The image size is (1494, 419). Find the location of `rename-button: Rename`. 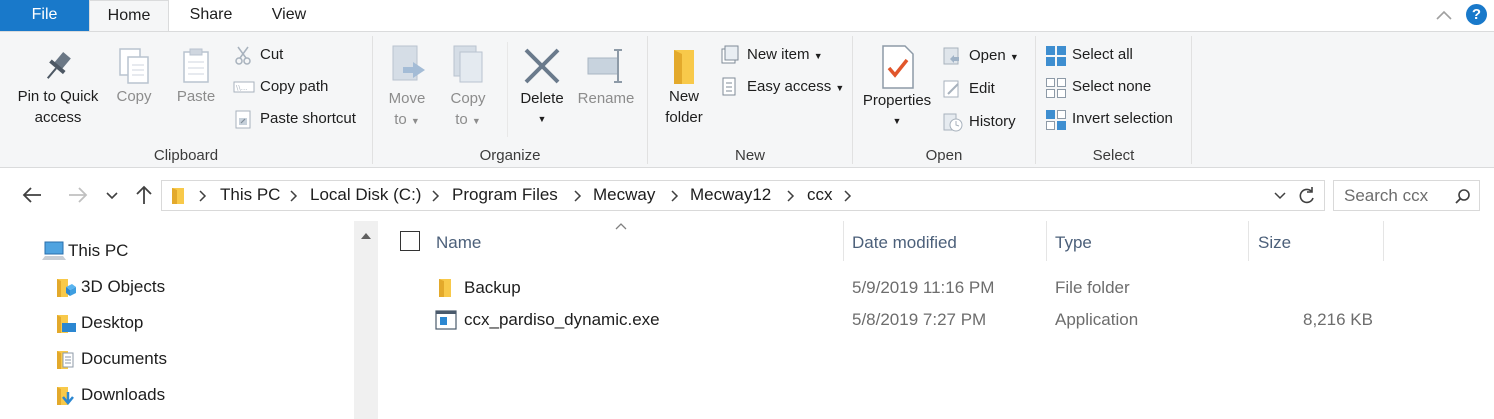

rename-button: Rename is located at coordinates (606, 76).